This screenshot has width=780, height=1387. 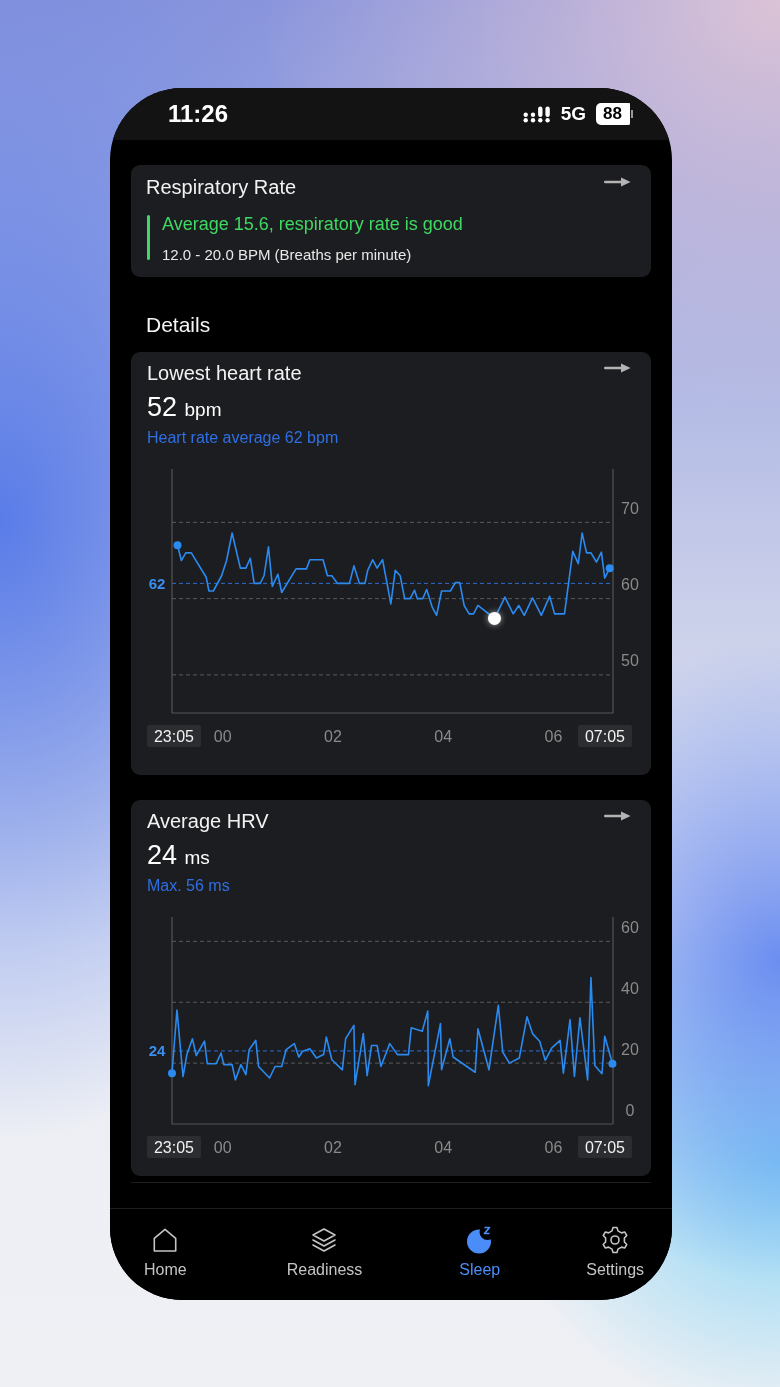 I want to click on home-icon, so click(x=165, y=1240).